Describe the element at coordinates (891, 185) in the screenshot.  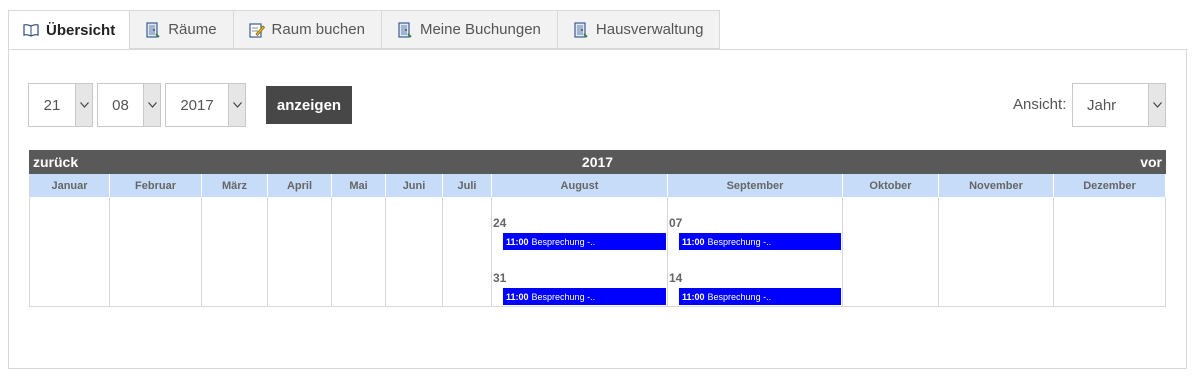
I see `month-header: Oktober` at that location.